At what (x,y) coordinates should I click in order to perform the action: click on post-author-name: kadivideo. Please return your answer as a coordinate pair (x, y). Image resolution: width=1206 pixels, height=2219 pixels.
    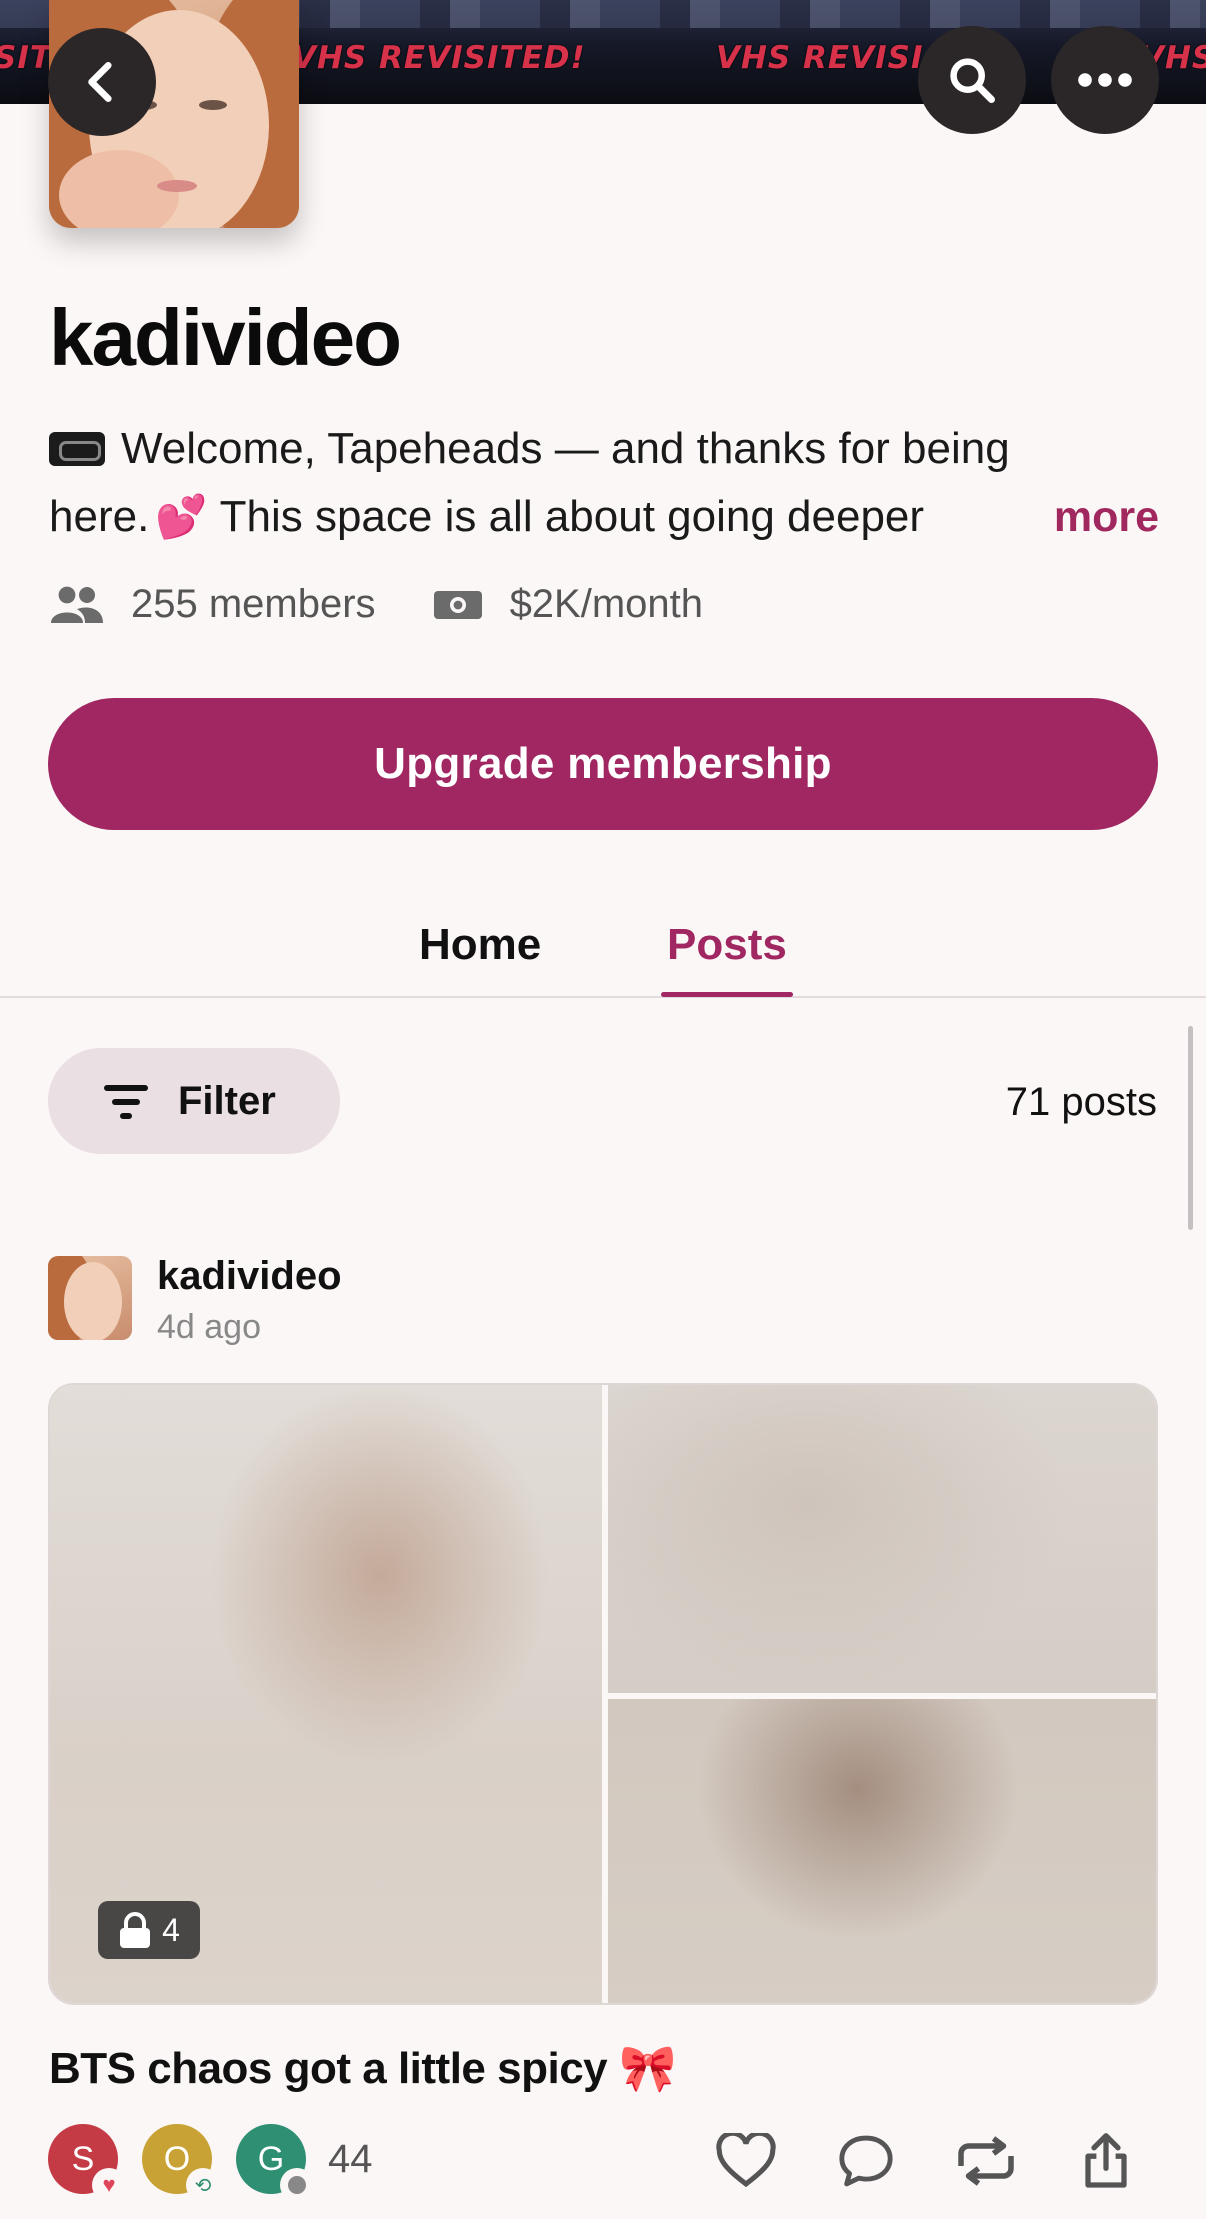
    Looking at the image, I should click on (249, 1276).